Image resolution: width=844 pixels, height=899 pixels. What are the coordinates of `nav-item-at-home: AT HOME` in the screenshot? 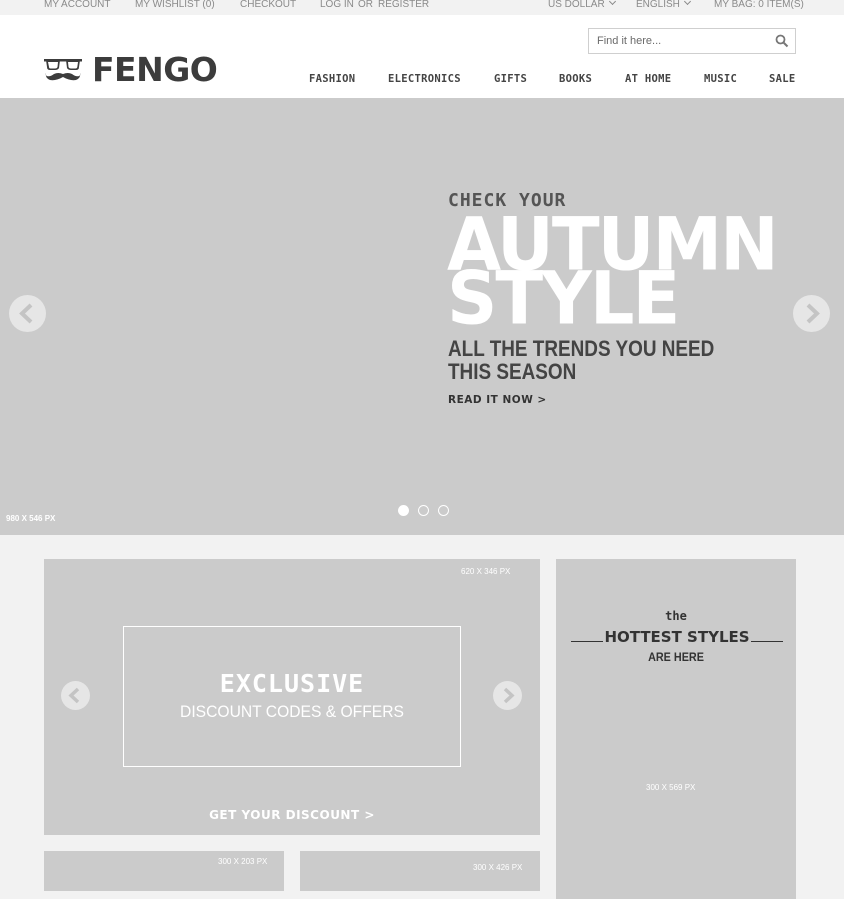 It's located at (648, 79).